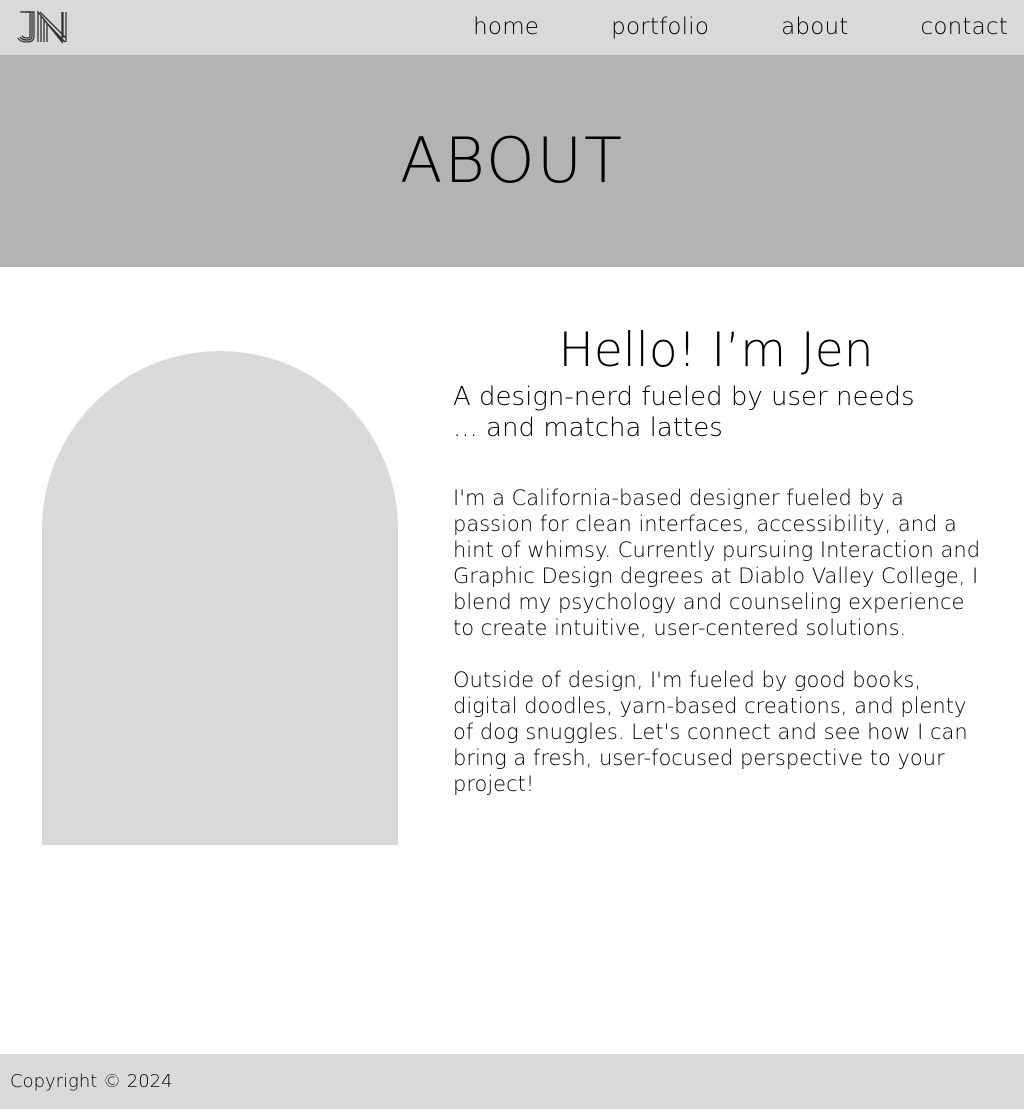 This screenshot has height=1109, width=1024. Describe the element at coordinates (91, 1081) in the screenshot. I see `copyright-text: Copyright © 2024` at that location.